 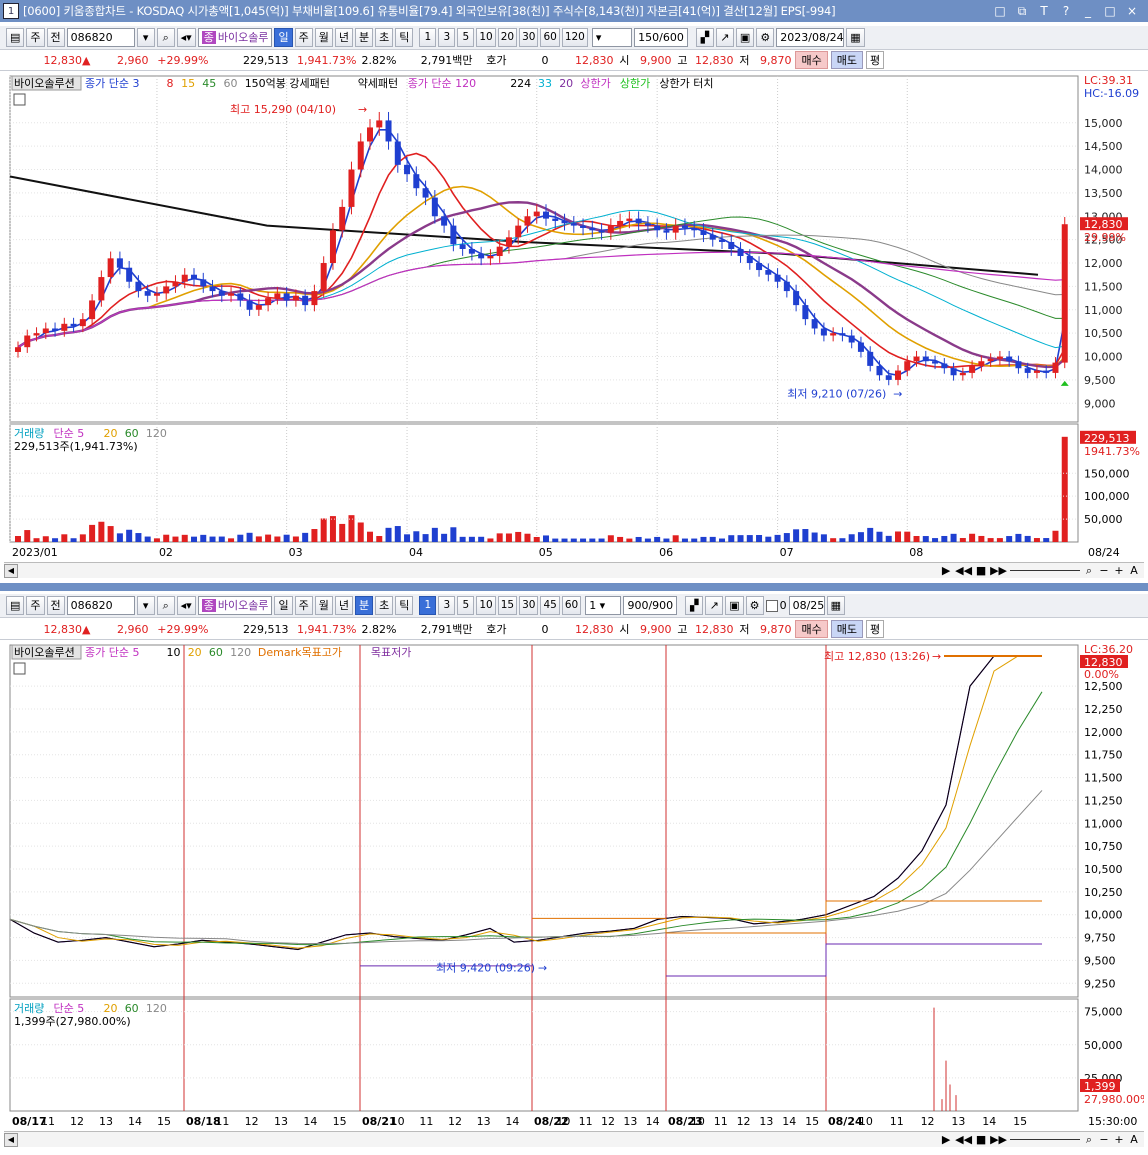 What do you see at coordinates (1132, 11) in the screenshot?
I see `close-icon: ×` at bounding box center [1132, 11].